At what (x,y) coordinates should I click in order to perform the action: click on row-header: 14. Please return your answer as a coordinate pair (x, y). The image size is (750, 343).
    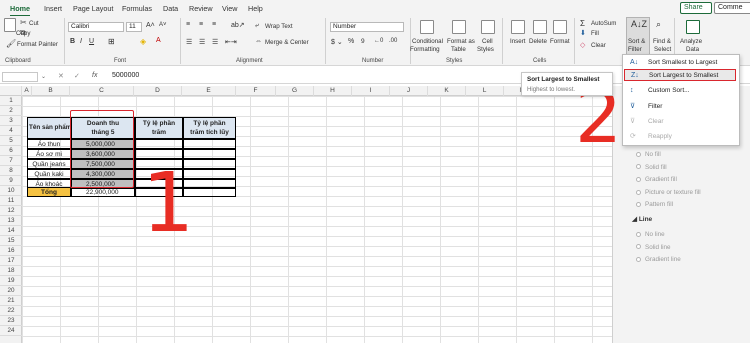
    Looking at the image, I should click on (11, 231).